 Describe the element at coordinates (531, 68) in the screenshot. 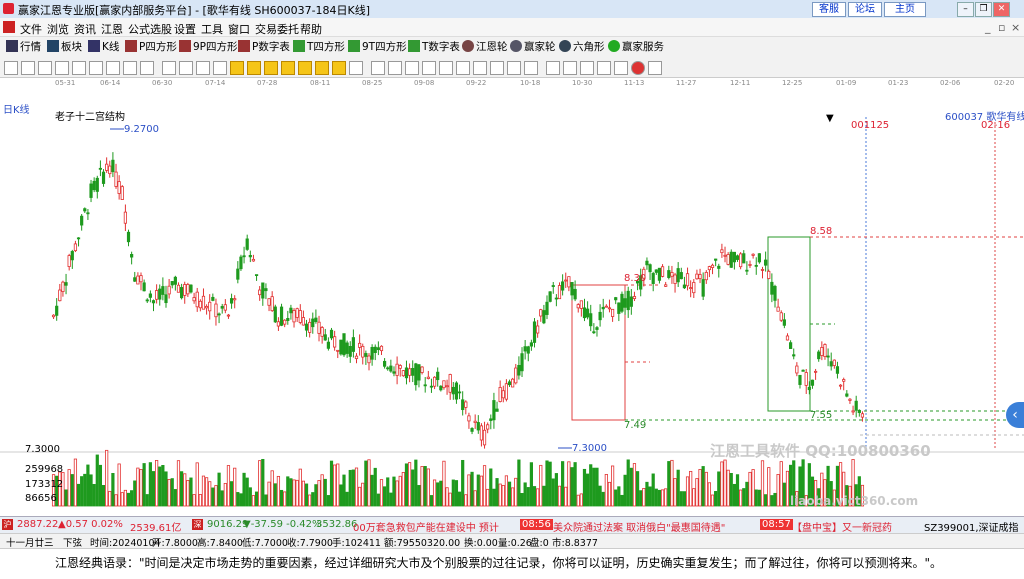

I see `camera-icon` at that location.